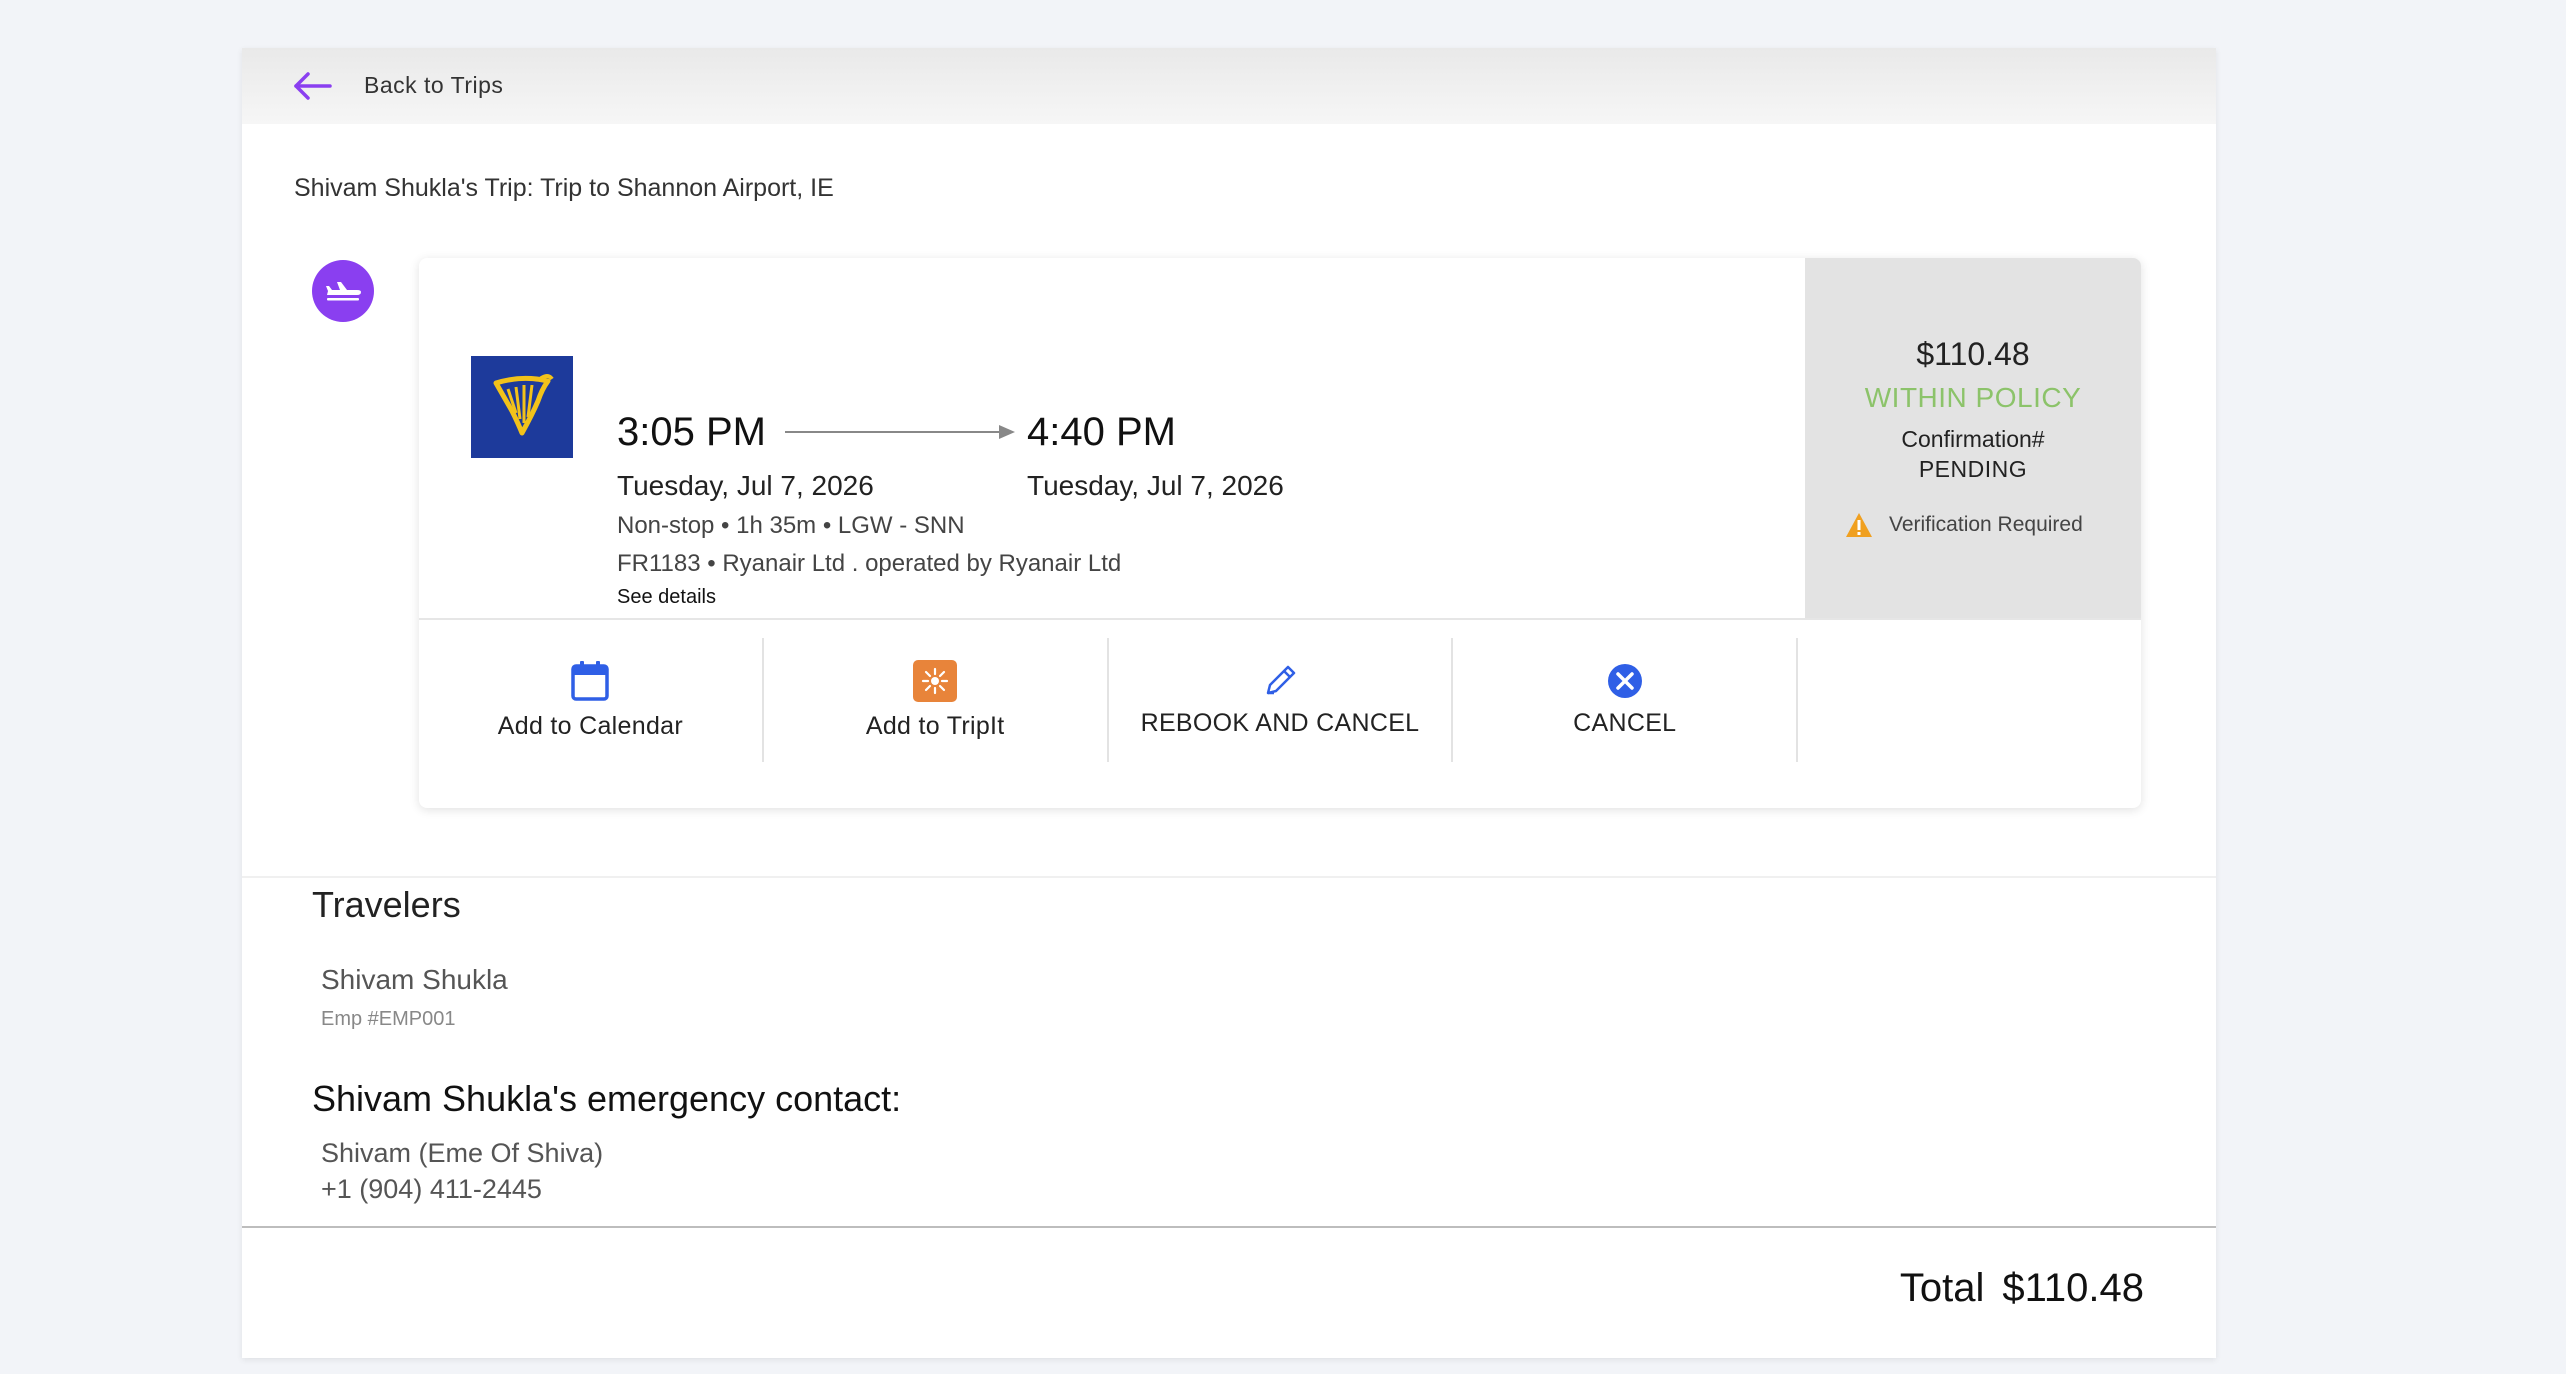  I want to click on add-to-tripit-button: Add to TripIt, so click(936, 700).